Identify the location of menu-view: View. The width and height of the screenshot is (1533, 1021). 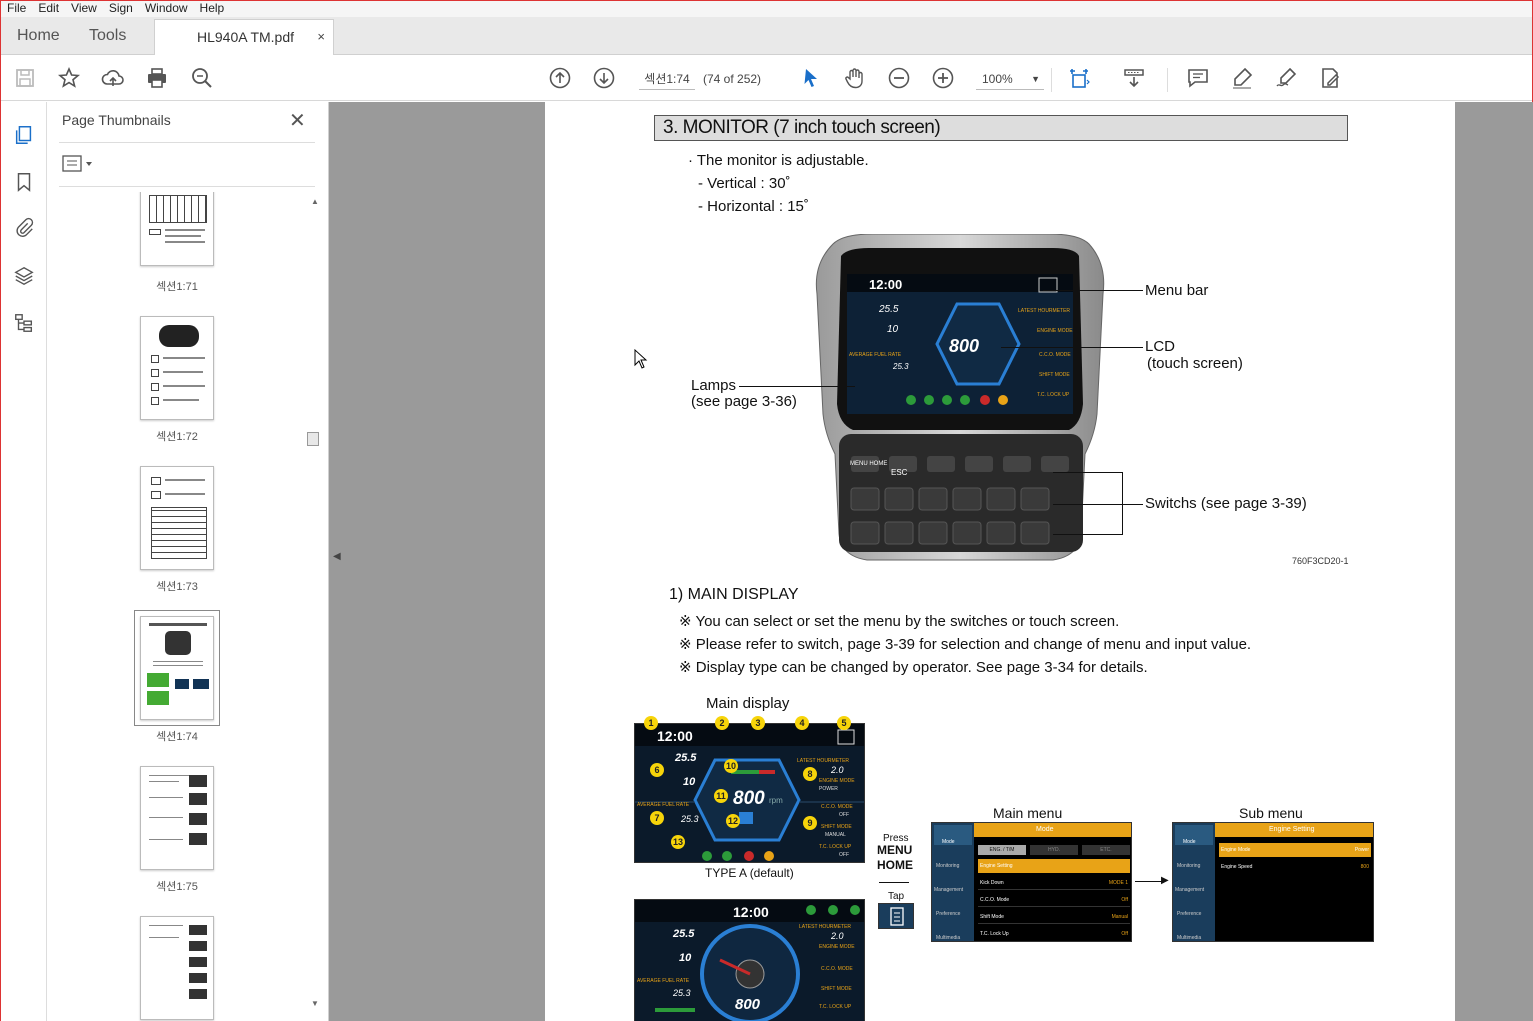
(84, 9).